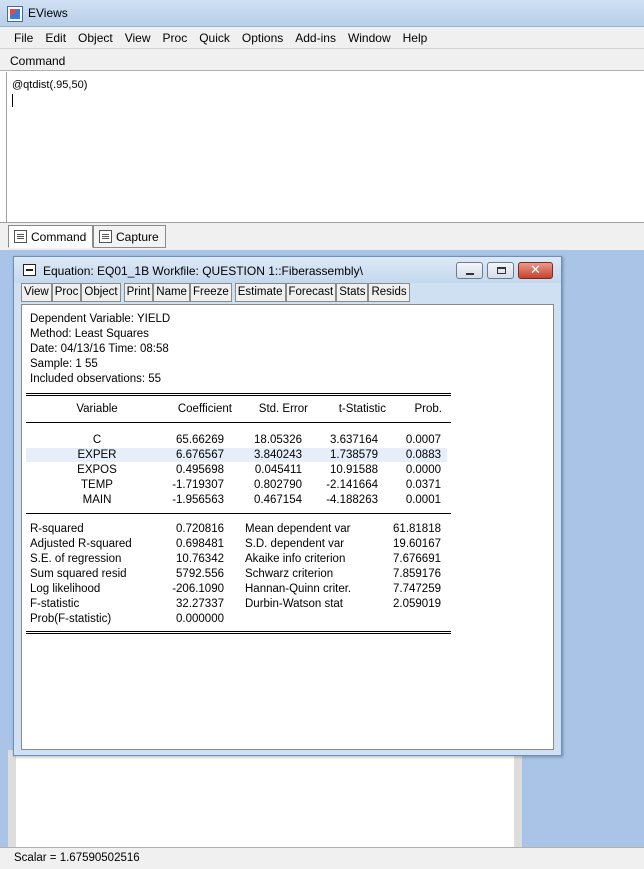 This screenshot has height=869, width=644. What do you see at coordinates (278, 500) in the screenshot?
I see `std-error-value: 0.467154` at bounding box center [278, 500].